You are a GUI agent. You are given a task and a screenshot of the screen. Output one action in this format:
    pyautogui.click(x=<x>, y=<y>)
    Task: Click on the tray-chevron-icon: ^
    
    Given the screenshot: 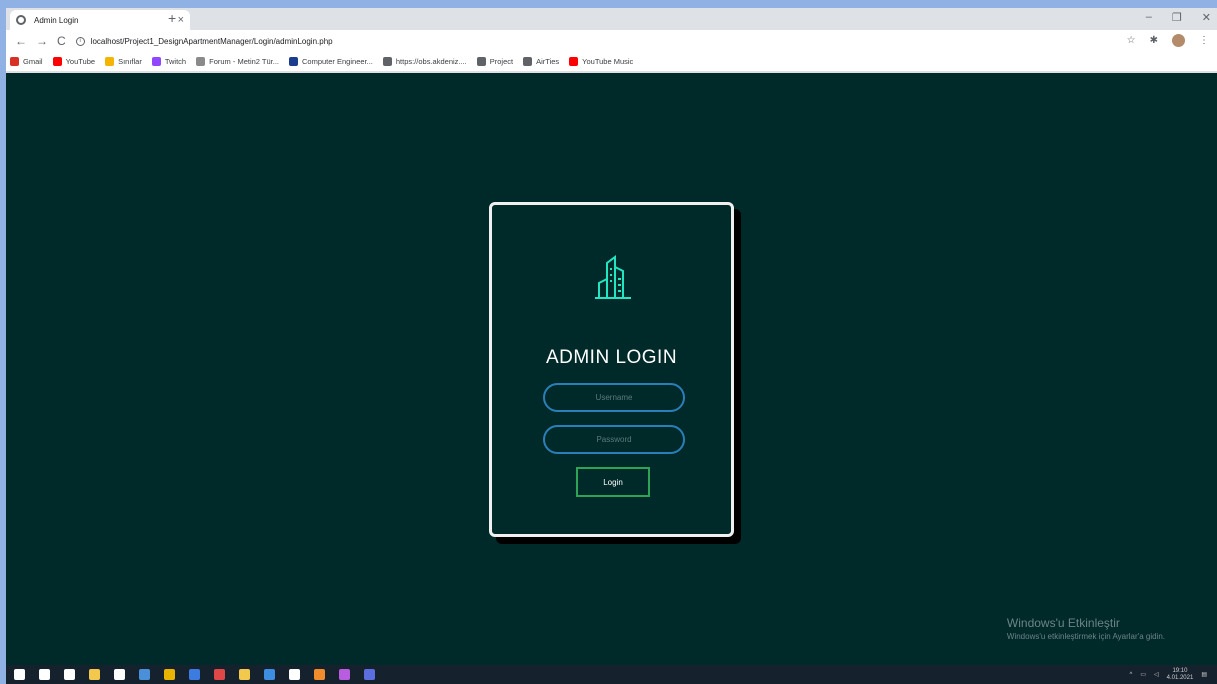 What is the action you would take?
    pyautogui.click(x=1131, y=675)
    